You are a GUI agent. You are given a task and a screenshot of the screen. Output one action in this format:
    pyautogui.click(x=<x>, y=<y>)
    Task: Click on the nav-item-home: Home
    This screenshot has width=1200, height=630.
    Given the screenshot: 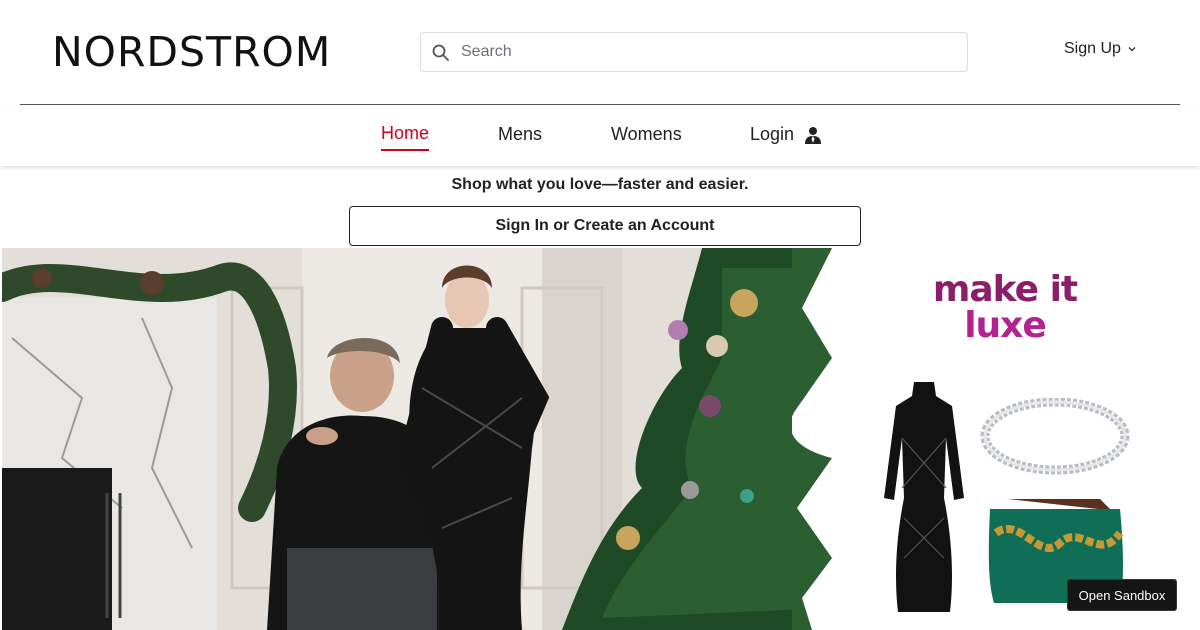 What is the action you would take?
    pyautogui.click(x=405, y=137)
    